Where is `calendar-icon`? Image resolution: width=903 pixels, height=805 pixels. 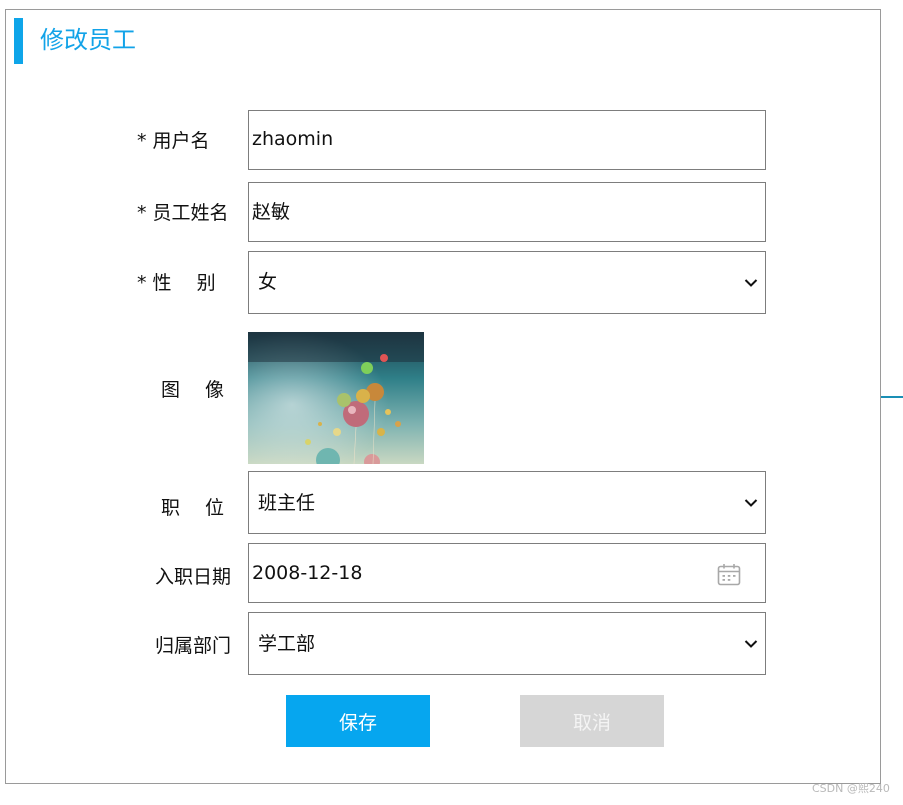 calendar-icon is located at coordinates (729, 574).